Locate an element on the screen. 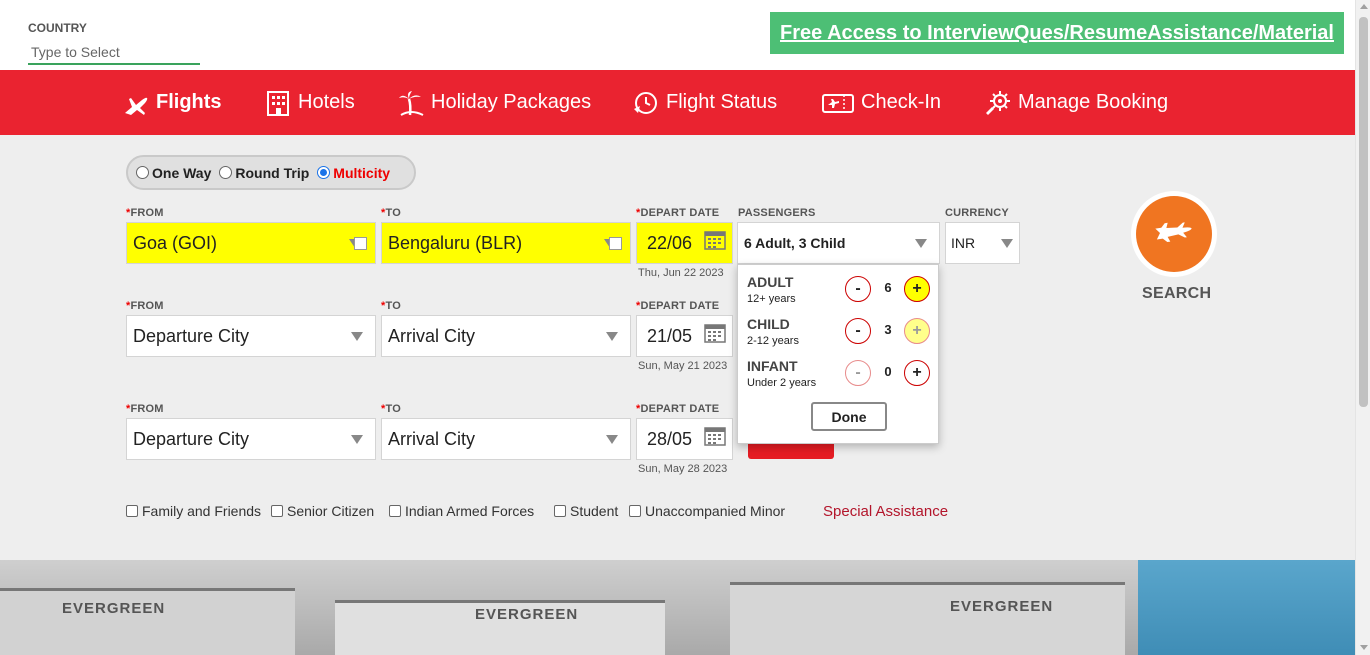  trip-option-one-way: One Way is located at coordinates (173, 173).